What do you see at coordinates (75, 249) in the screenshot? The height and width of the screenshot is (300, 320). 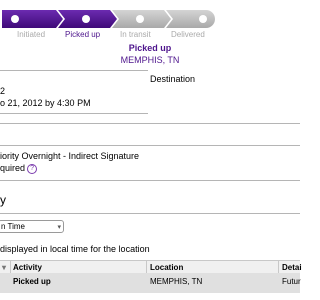 I see `local-time-note: displayed in local time for the location` at bounding box center [75, 249].